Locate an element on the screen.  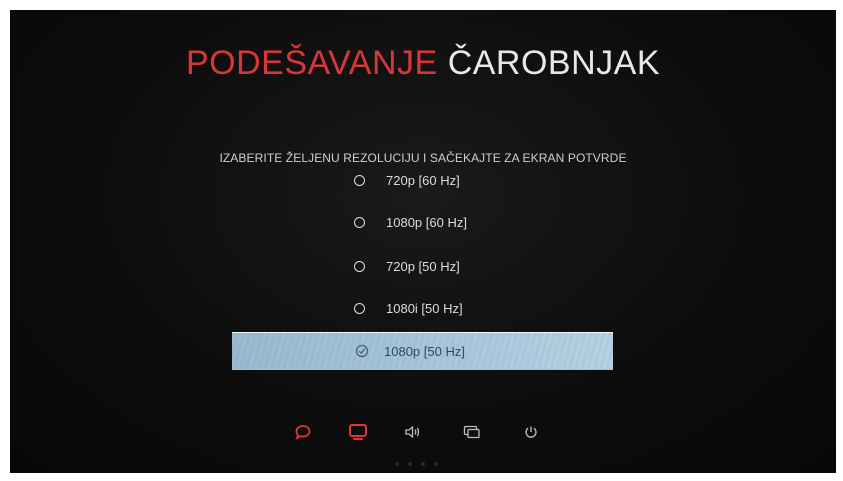
page-title: PODEŠAVANJE ČAROBNJAK is located at coordinates (423, 63).